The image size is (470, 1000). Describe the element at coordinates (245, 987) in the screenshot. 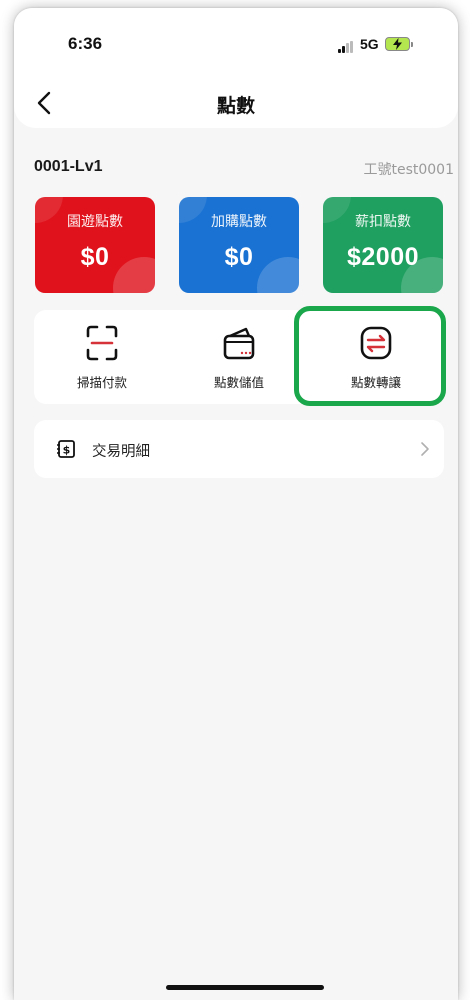

I see `home-indicator` at that location.